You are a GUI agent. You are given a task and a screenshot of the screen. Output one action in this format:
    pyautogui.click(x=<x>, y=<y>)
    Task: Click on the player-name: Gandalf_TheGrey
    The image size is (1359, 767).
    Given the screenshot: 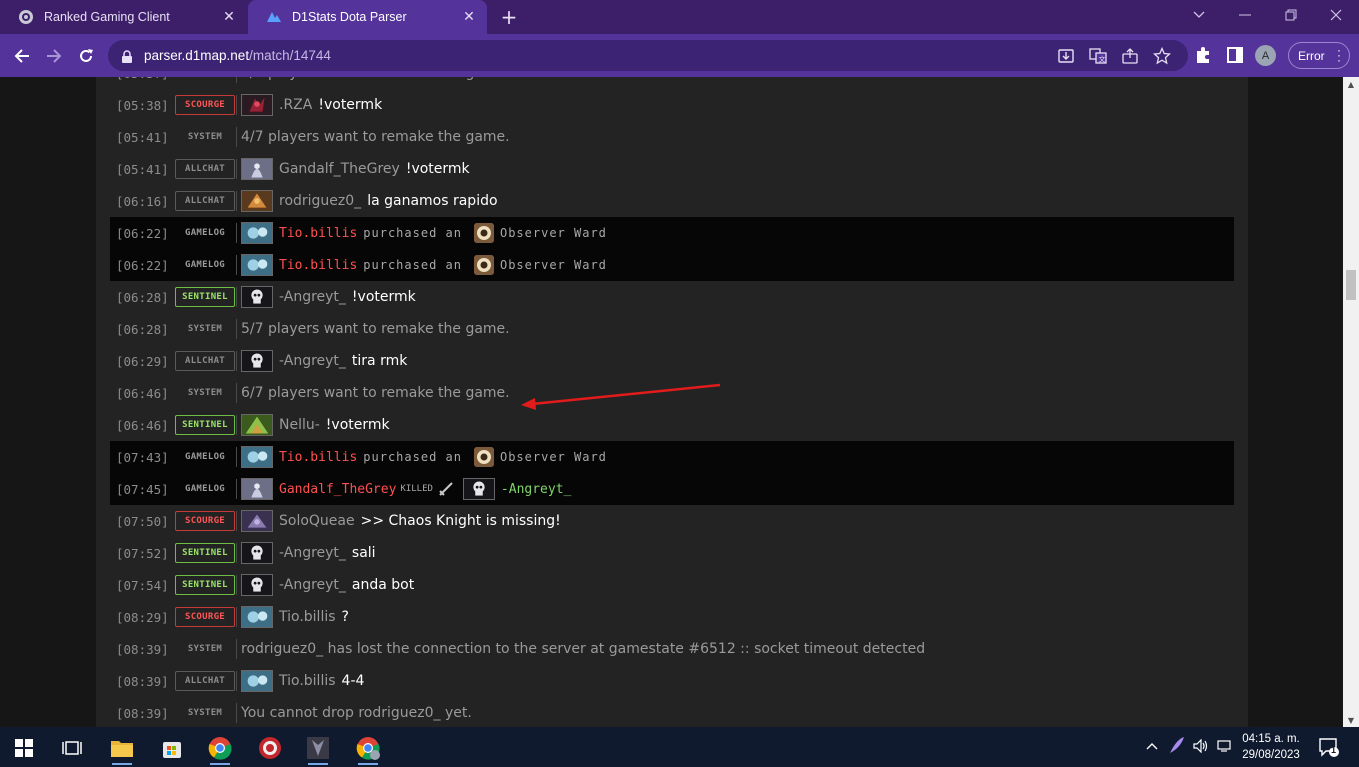 What is the action you would take?
    pyautogui.click(x=339, y=169)
    